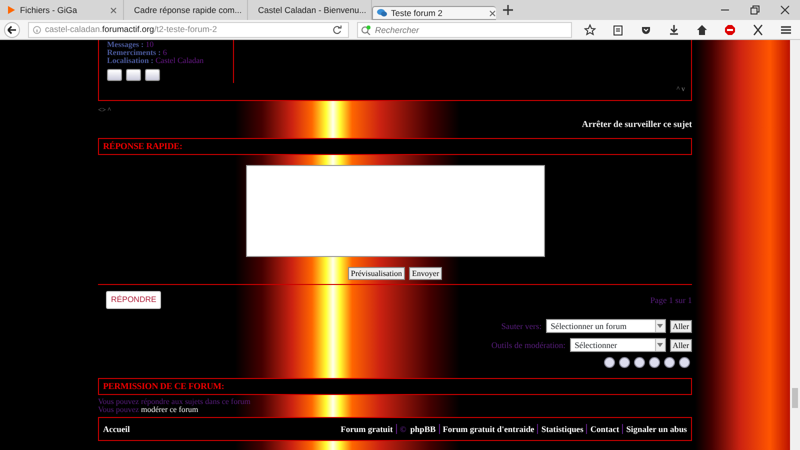 The width and height of the screenshot is (800, 450). What do you see at coordinates (337, 29) in the screenshot?
I see `reload-icon` at bounding box center [337, 29].